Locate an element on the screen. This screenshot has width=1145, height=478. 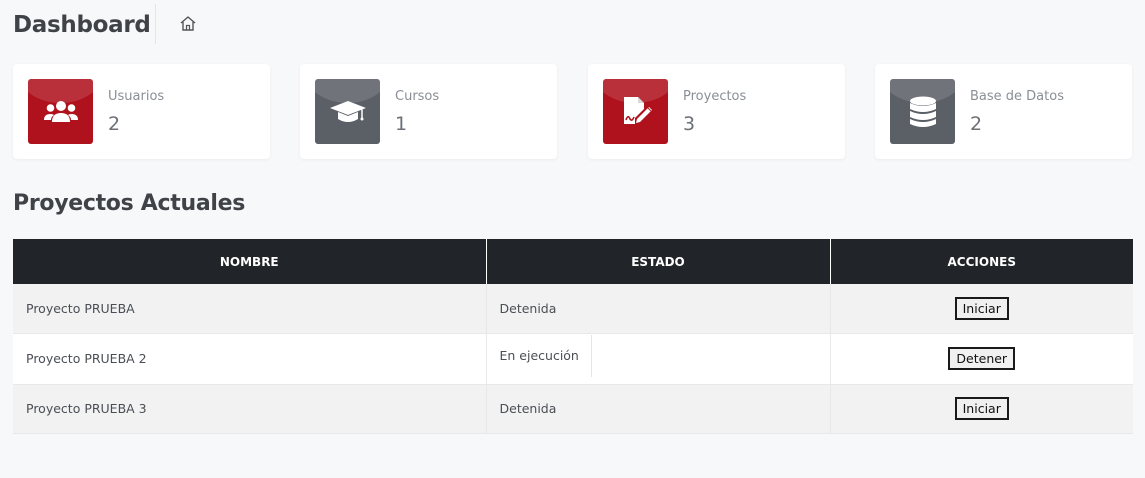
cell-nombre: Proyecto PRUEBA 3 is located at coordinates (250, 409).